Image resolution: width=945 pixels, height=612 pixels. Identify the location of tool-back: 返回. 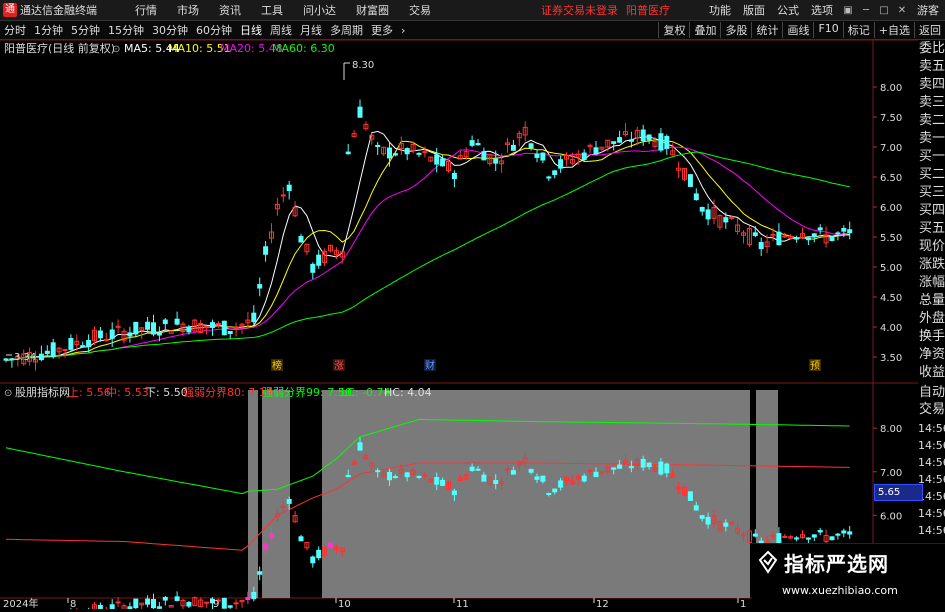
(929, 30).